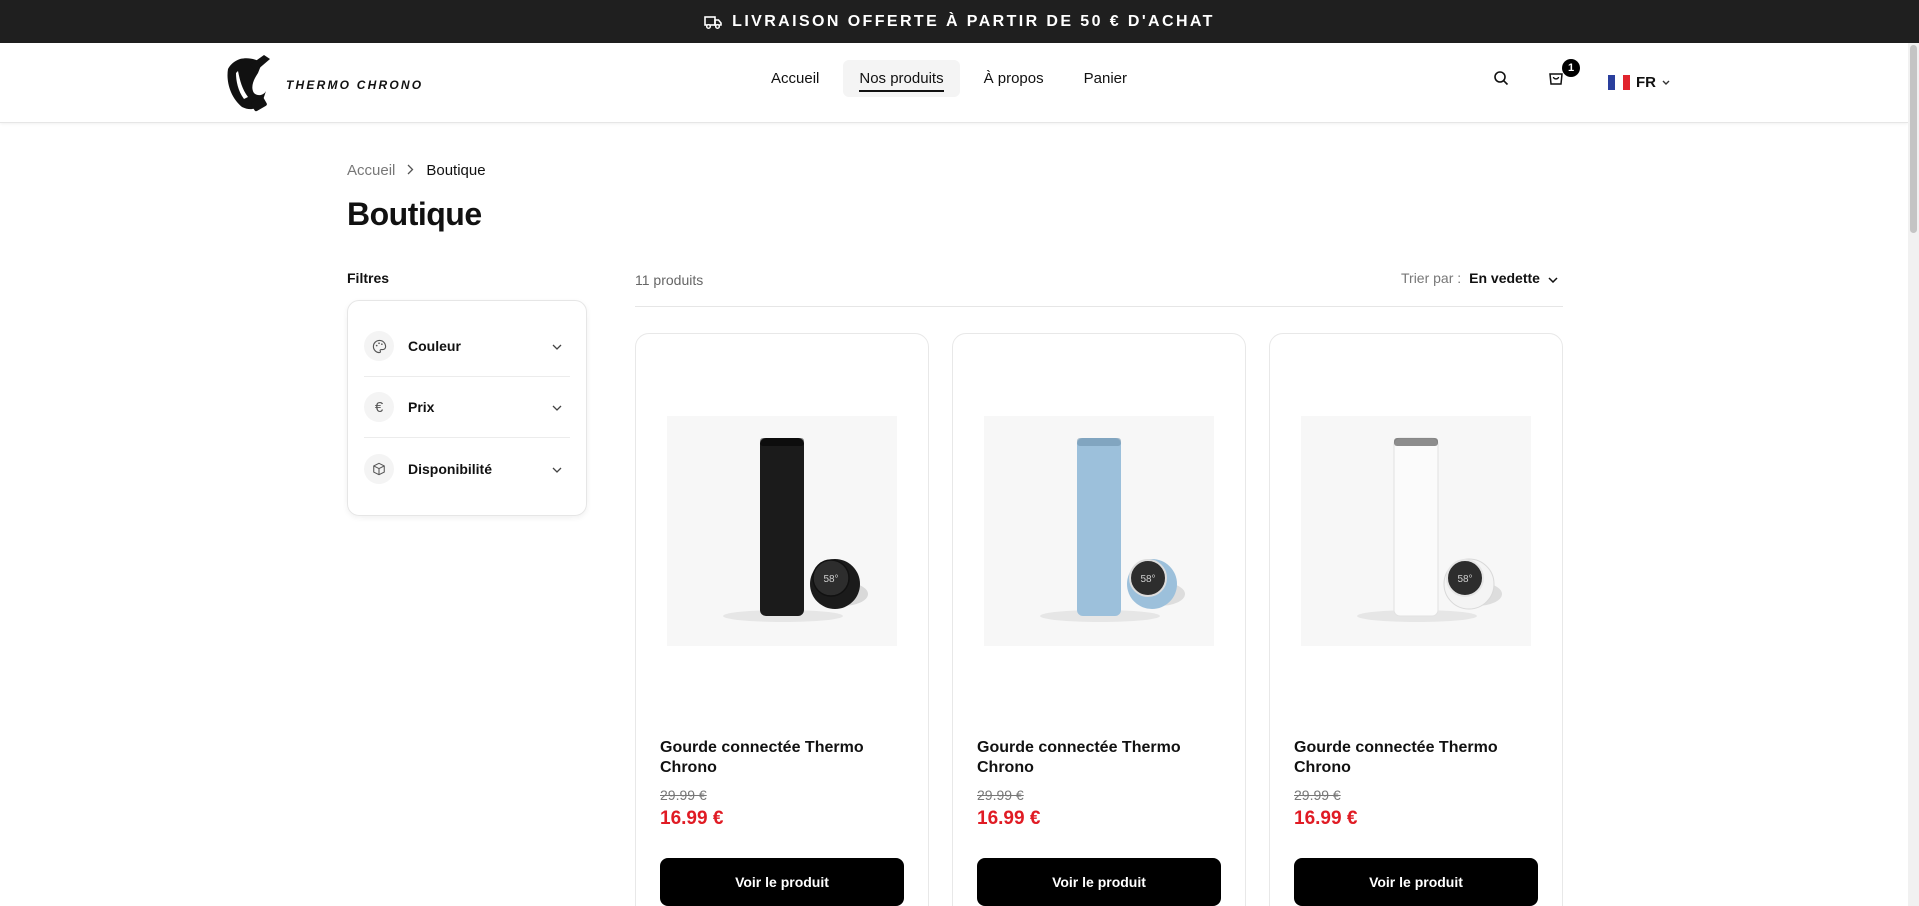 The height and width of the screenshot is (906, 1919). I want to click on sort-value: En vedette, so click(1504, 278).